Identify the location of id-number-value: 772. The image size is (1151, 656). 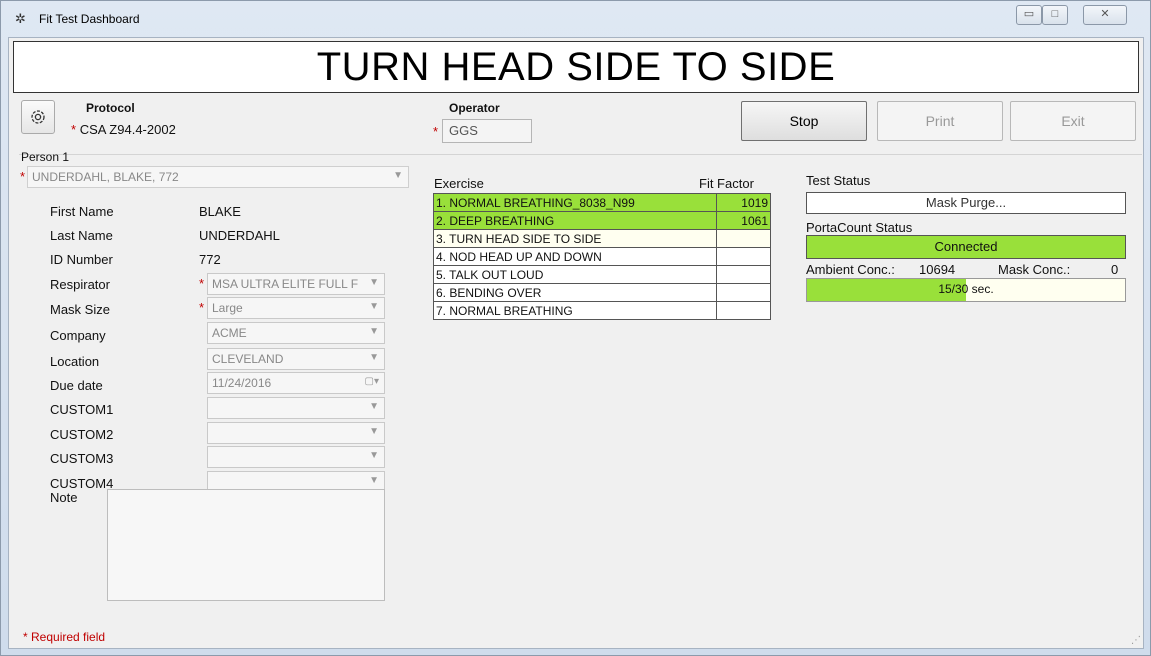
(210, 259).